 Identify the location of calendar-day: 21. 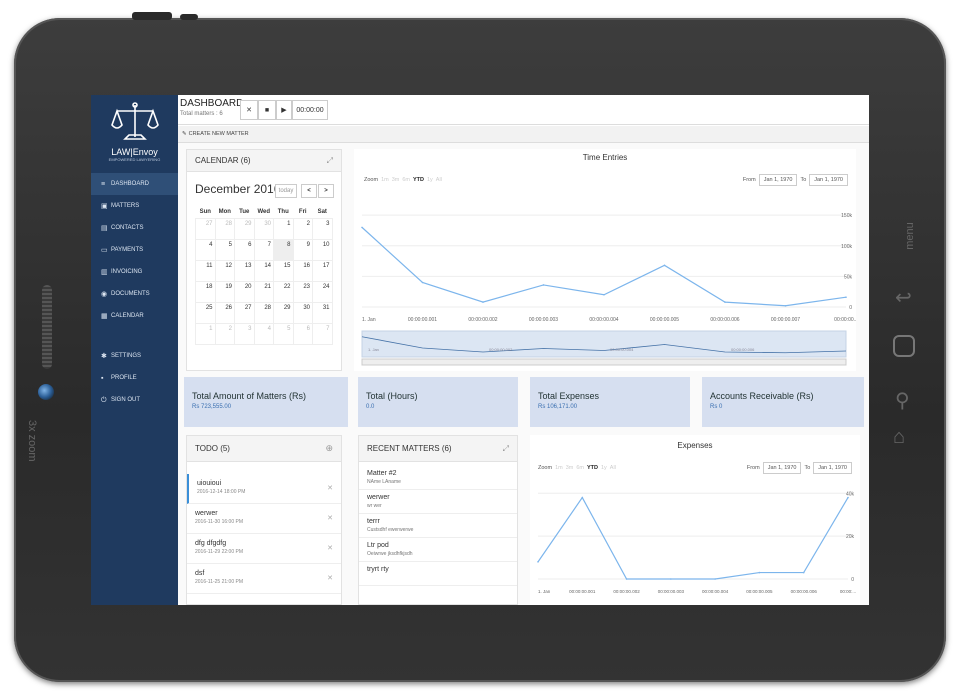
(263, 291).